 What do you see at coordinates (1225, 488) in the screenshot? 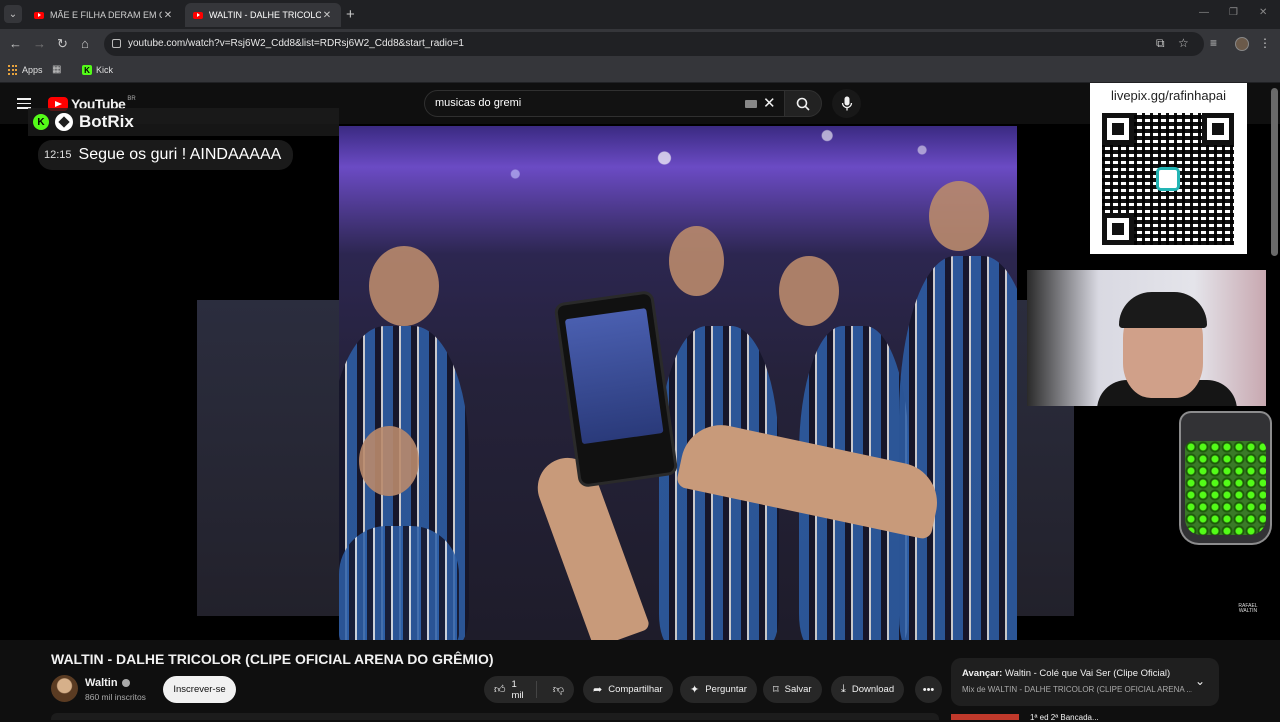
I see `jar-contents` at bounding box center [1225, 488].